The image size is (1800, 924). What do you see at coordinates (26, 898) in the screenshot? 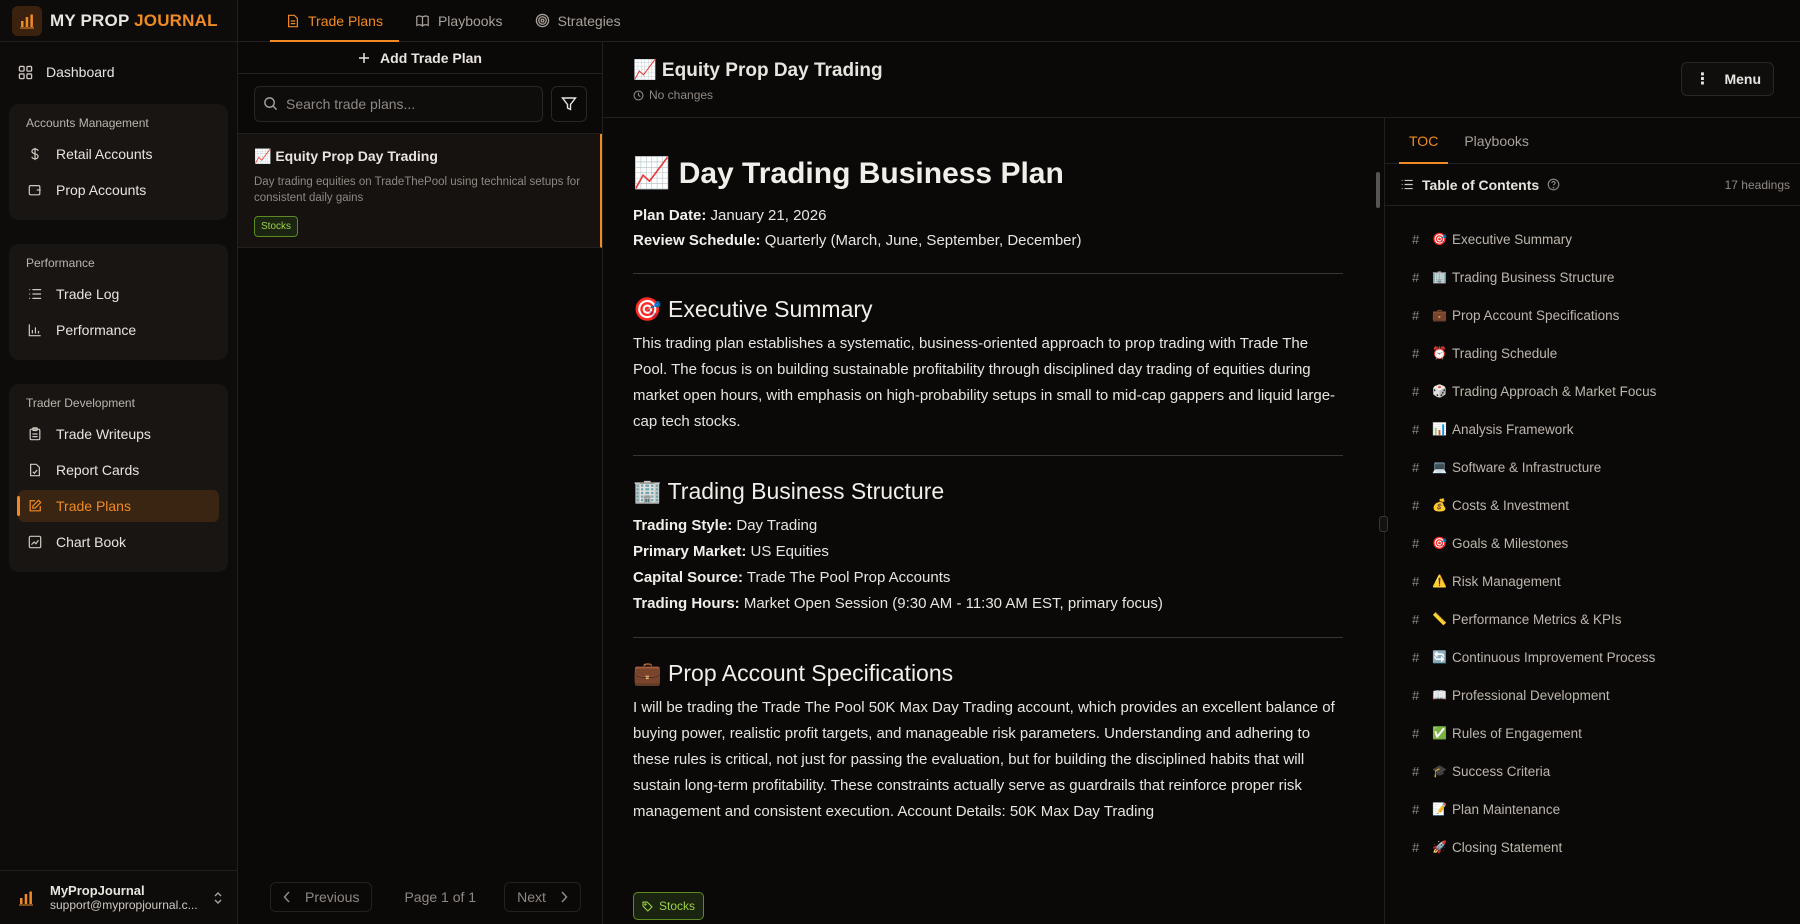
I see `logo-small-icon` at bounding box center [26, 898].